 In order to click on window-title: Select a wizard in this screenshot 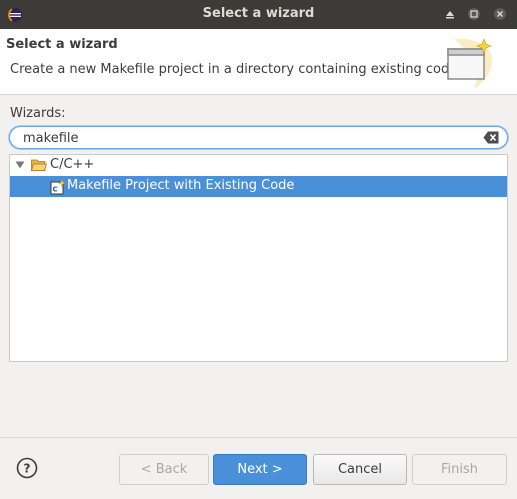, I will do `click(258, 13)`.